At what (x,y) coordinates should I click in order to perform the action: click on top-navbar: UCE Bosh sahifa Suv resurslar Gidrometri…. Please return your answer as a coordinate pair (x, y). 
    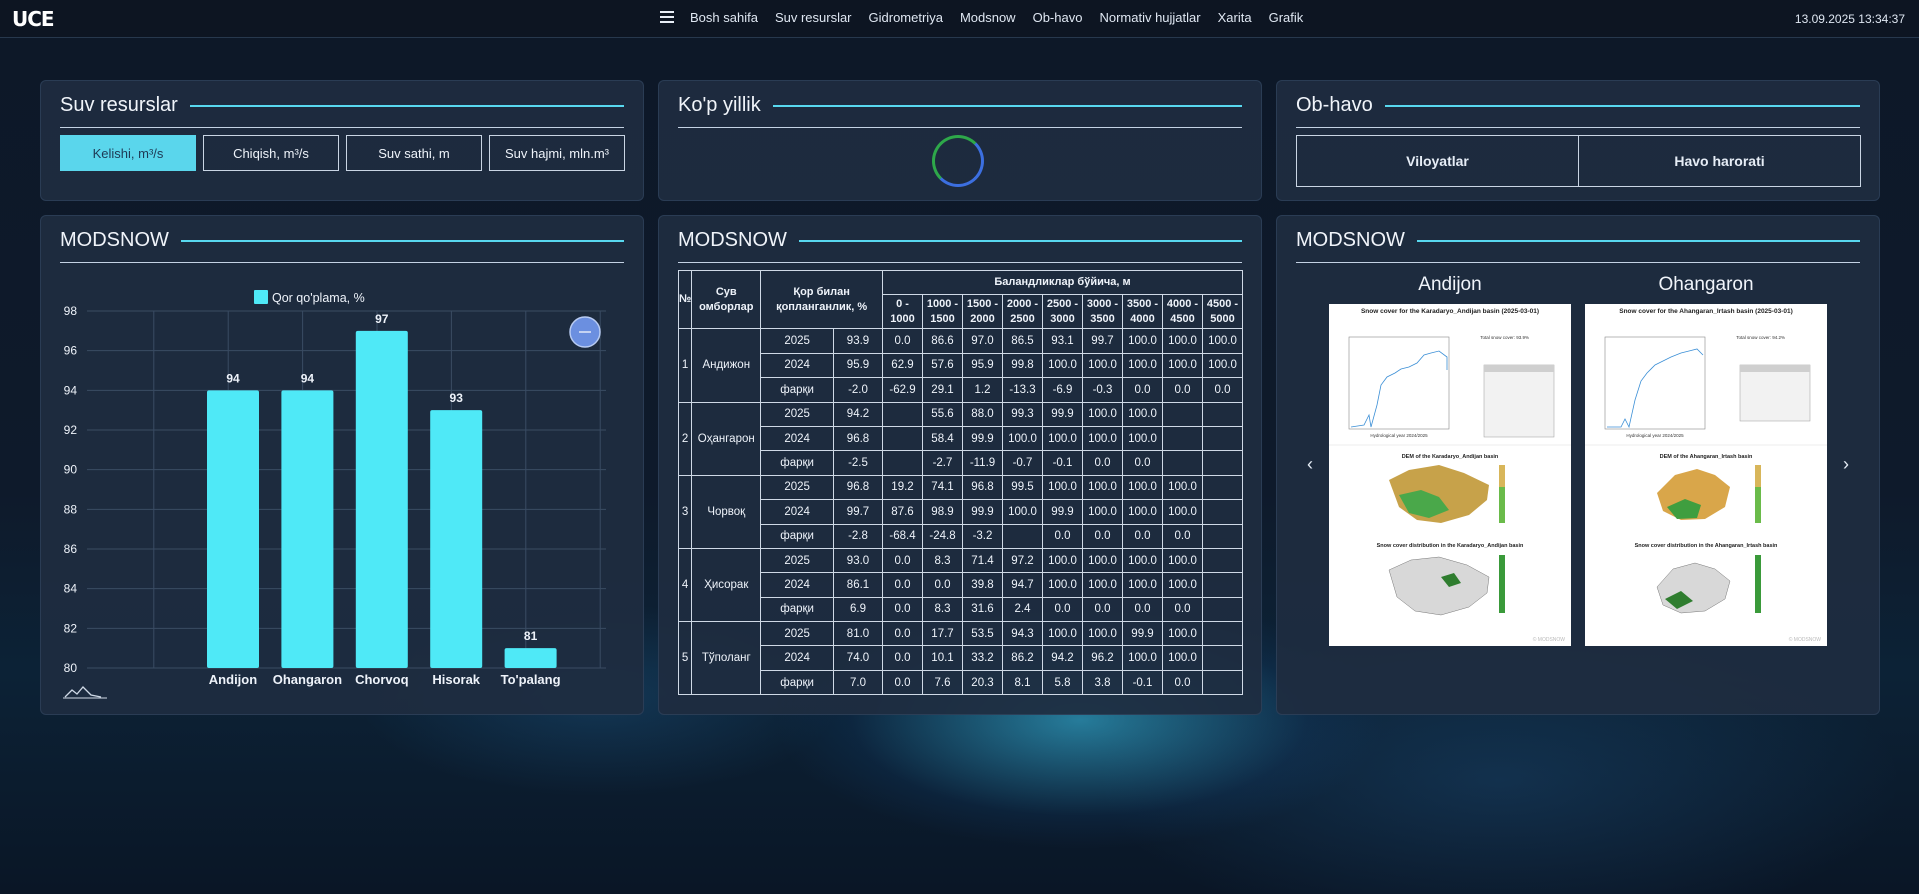
    Looking at the image, I should click on (959, 19).